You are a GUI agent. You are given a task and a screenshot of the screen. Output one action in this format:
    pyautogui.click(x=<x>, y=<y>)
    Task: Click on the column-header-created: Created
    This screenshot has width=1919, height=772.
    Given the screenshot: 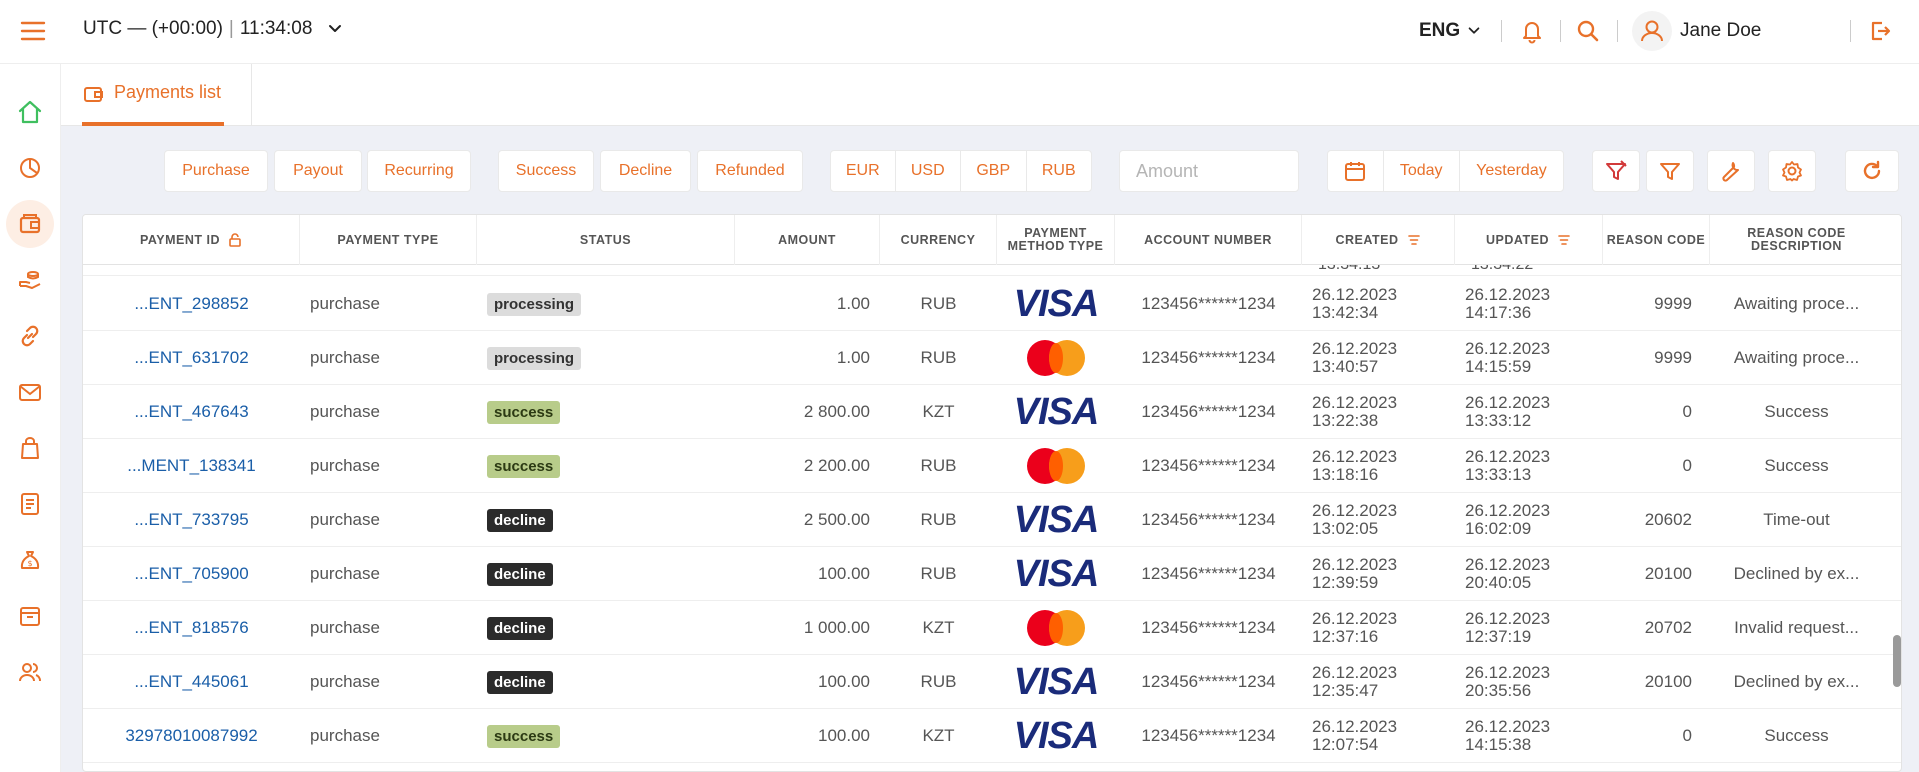 What is the action you would take?
    pyautogui.click(x=1378, y=240)
    